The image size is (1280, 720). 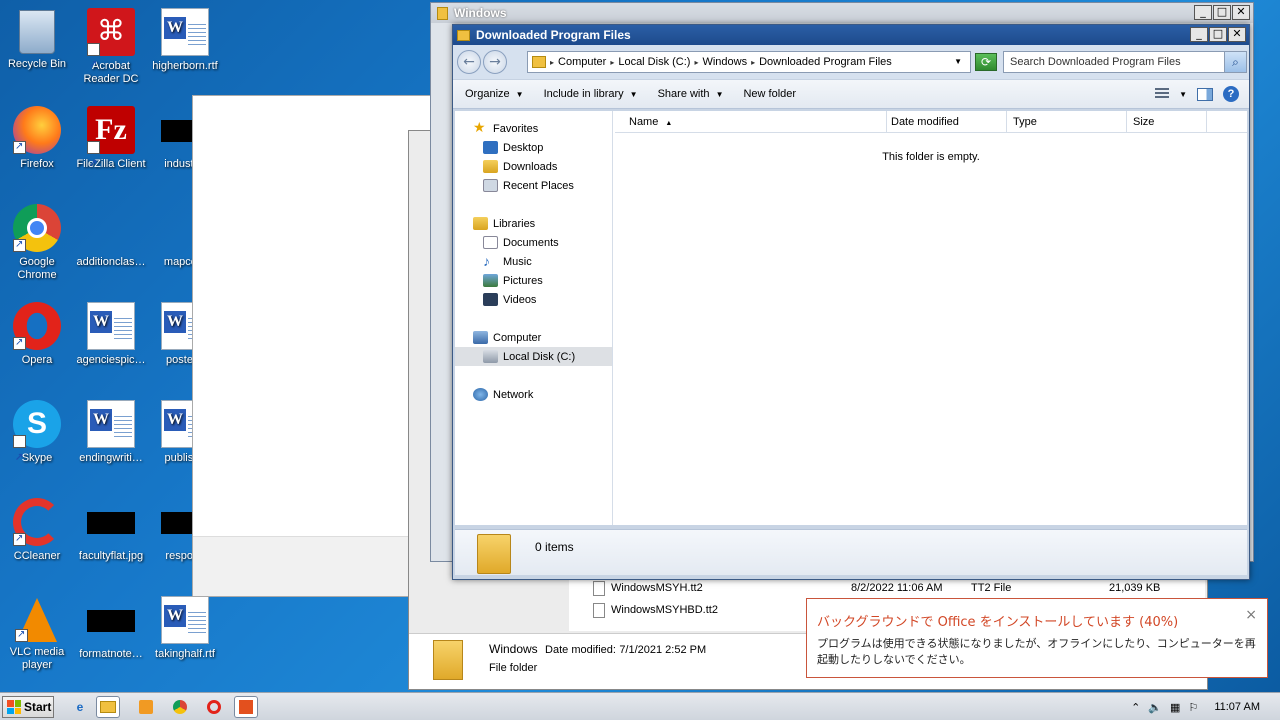 I want to click on explorer-title: Downloaded Program Files, so click(x=553, y=35).